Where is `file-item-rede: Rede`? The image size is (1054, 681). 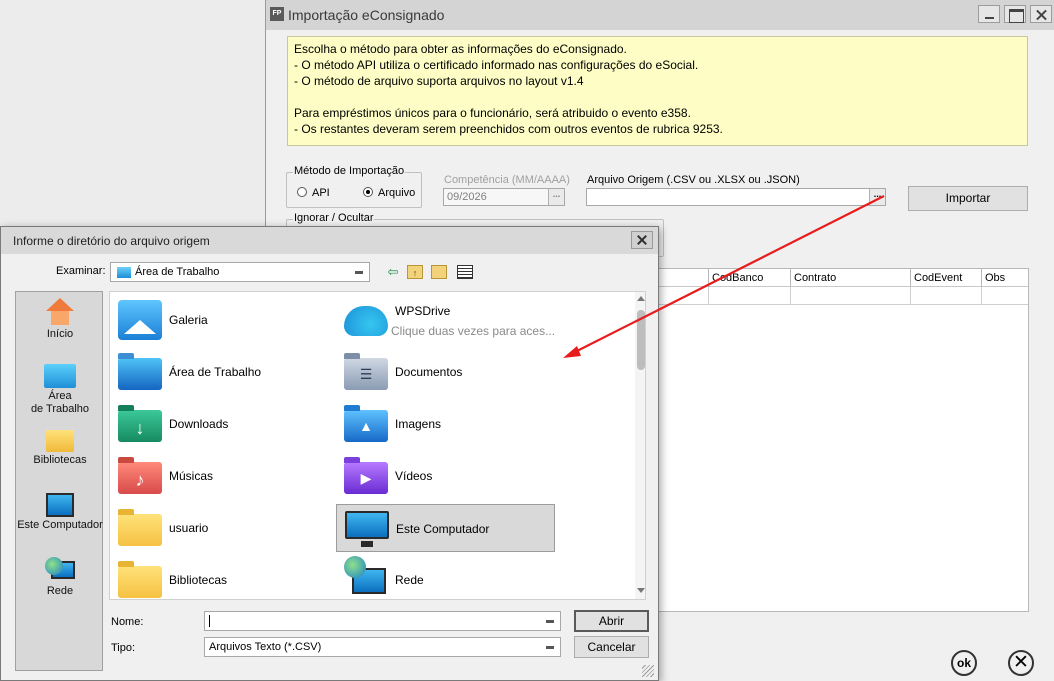 file-item-rede: Rede is located at coordinates (446, 577).